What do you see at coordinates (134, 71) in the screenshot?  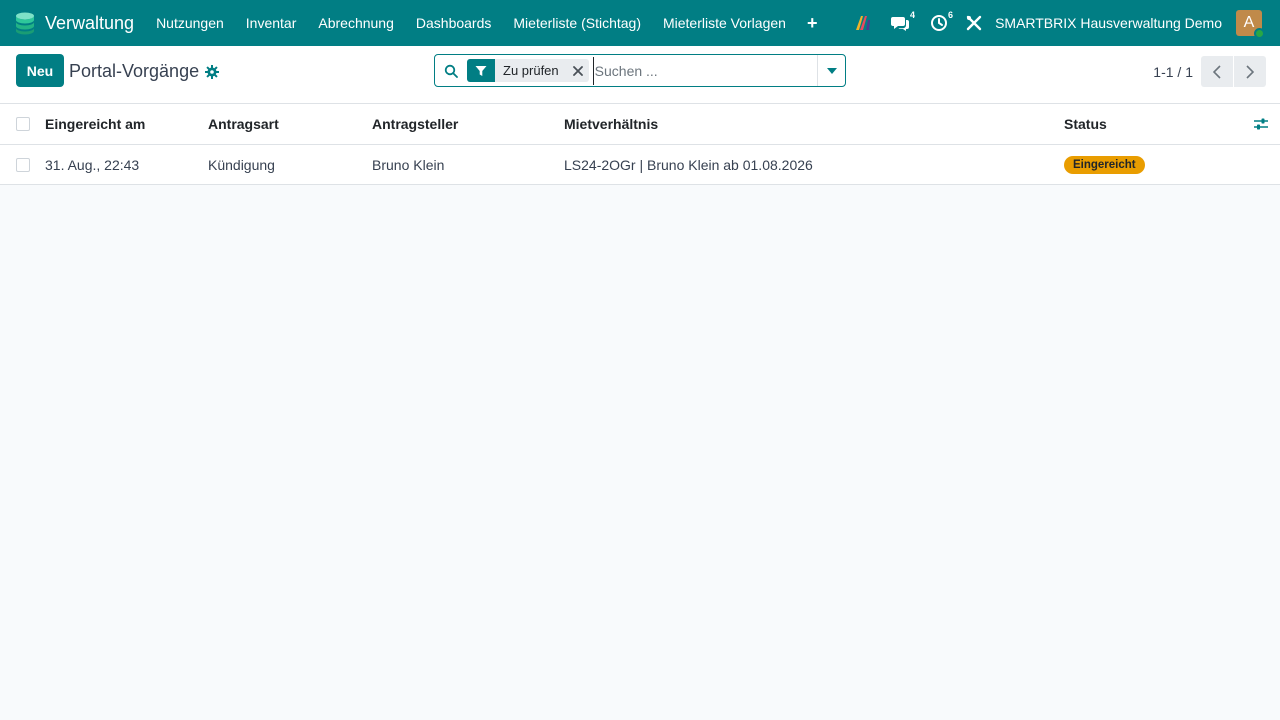 I see `page-title: Portal-Vorgänge` at bounding box center [134, 71].